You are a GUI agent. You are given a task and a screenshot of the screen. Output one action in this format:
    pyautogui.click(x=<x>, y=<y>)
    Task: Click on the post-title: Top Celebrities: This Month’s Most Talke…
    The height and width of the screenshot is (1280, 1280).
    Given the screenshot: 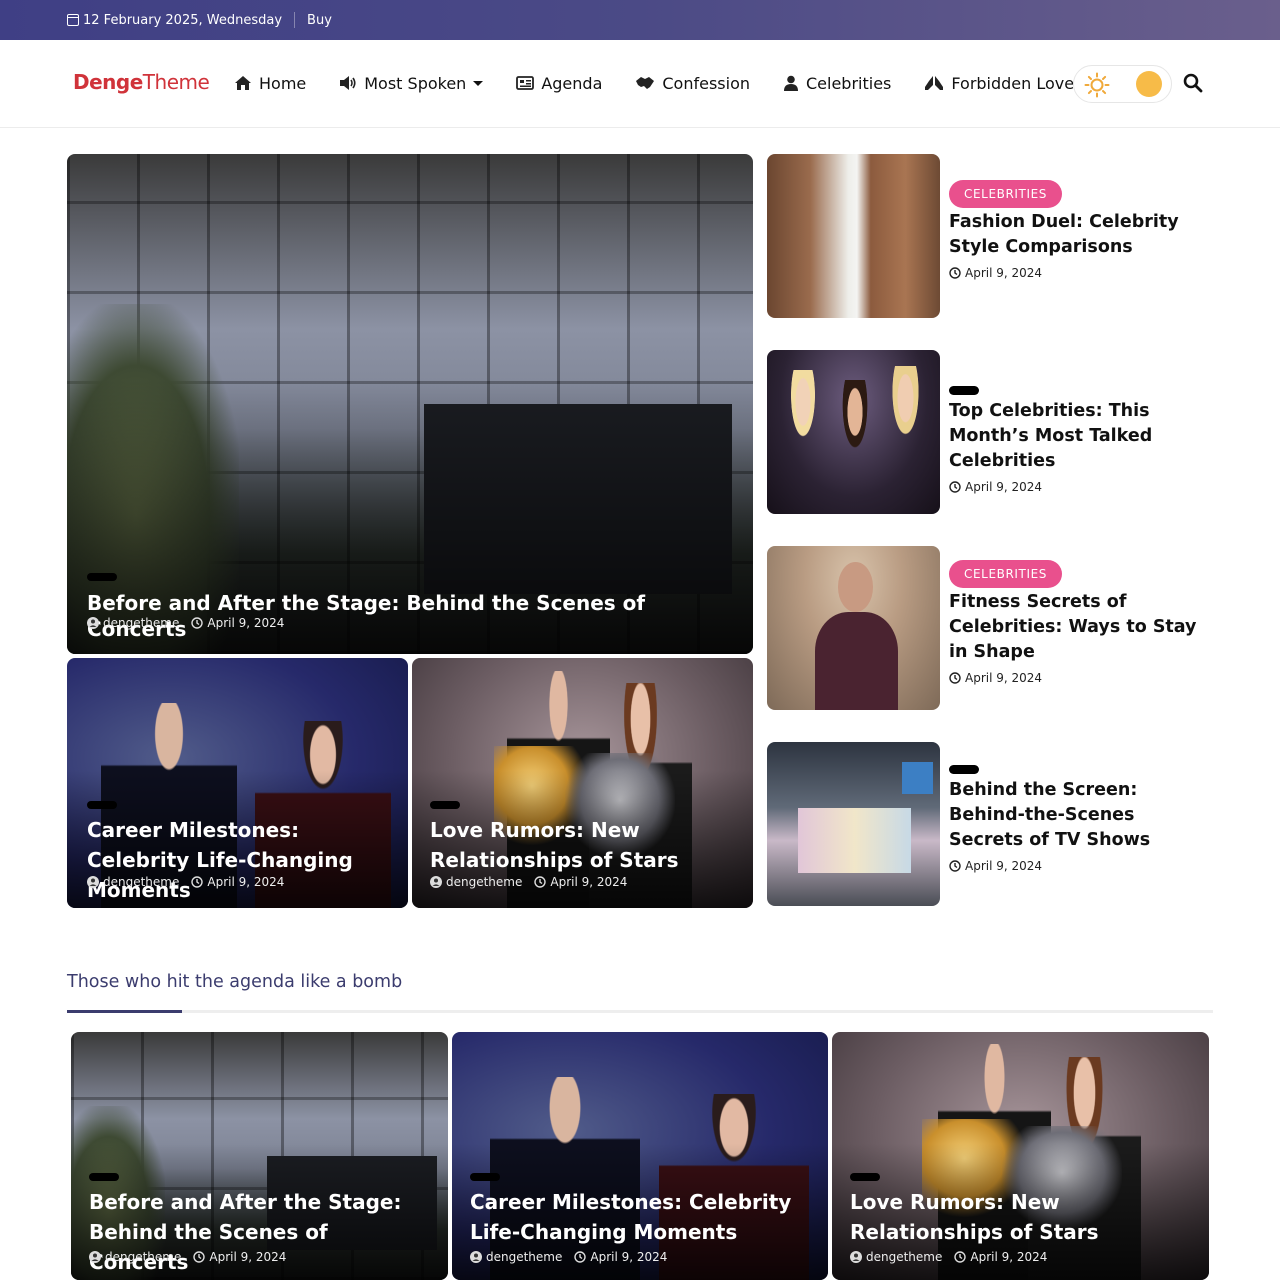 What is the action you would take?
    pyautogui.click(x=1081, y=436)
    